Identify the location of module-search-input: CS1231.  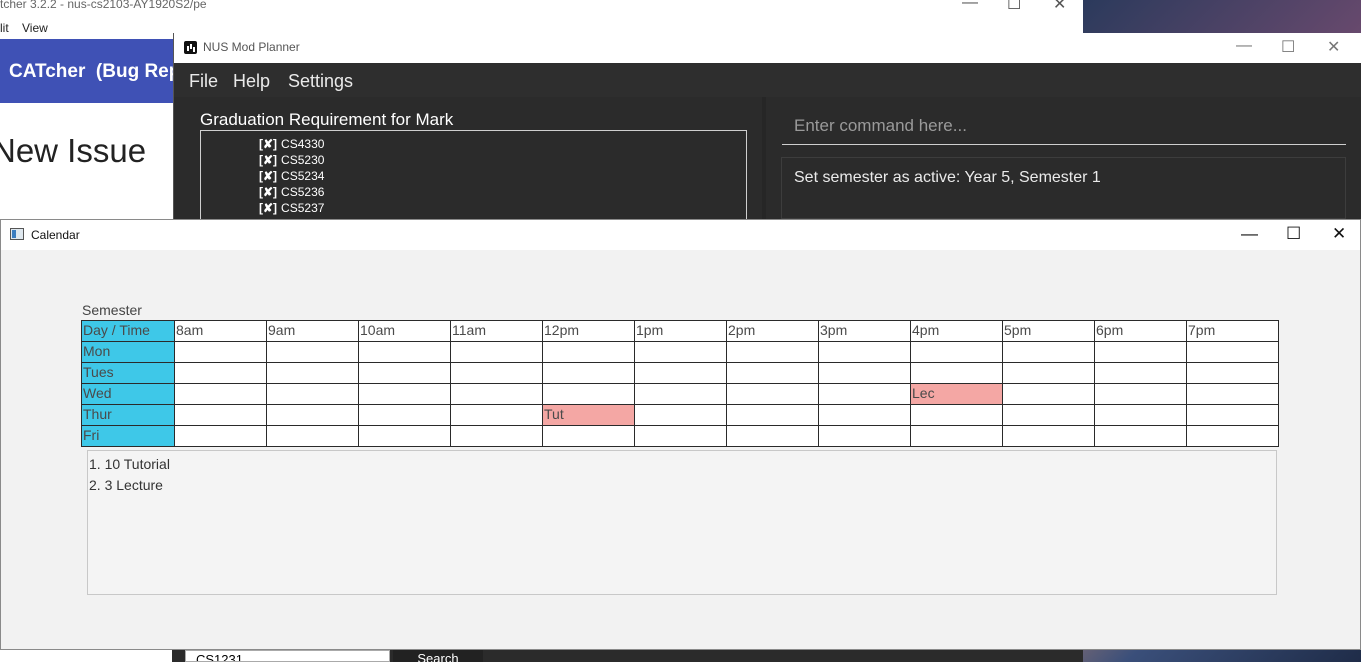
(287, 656).